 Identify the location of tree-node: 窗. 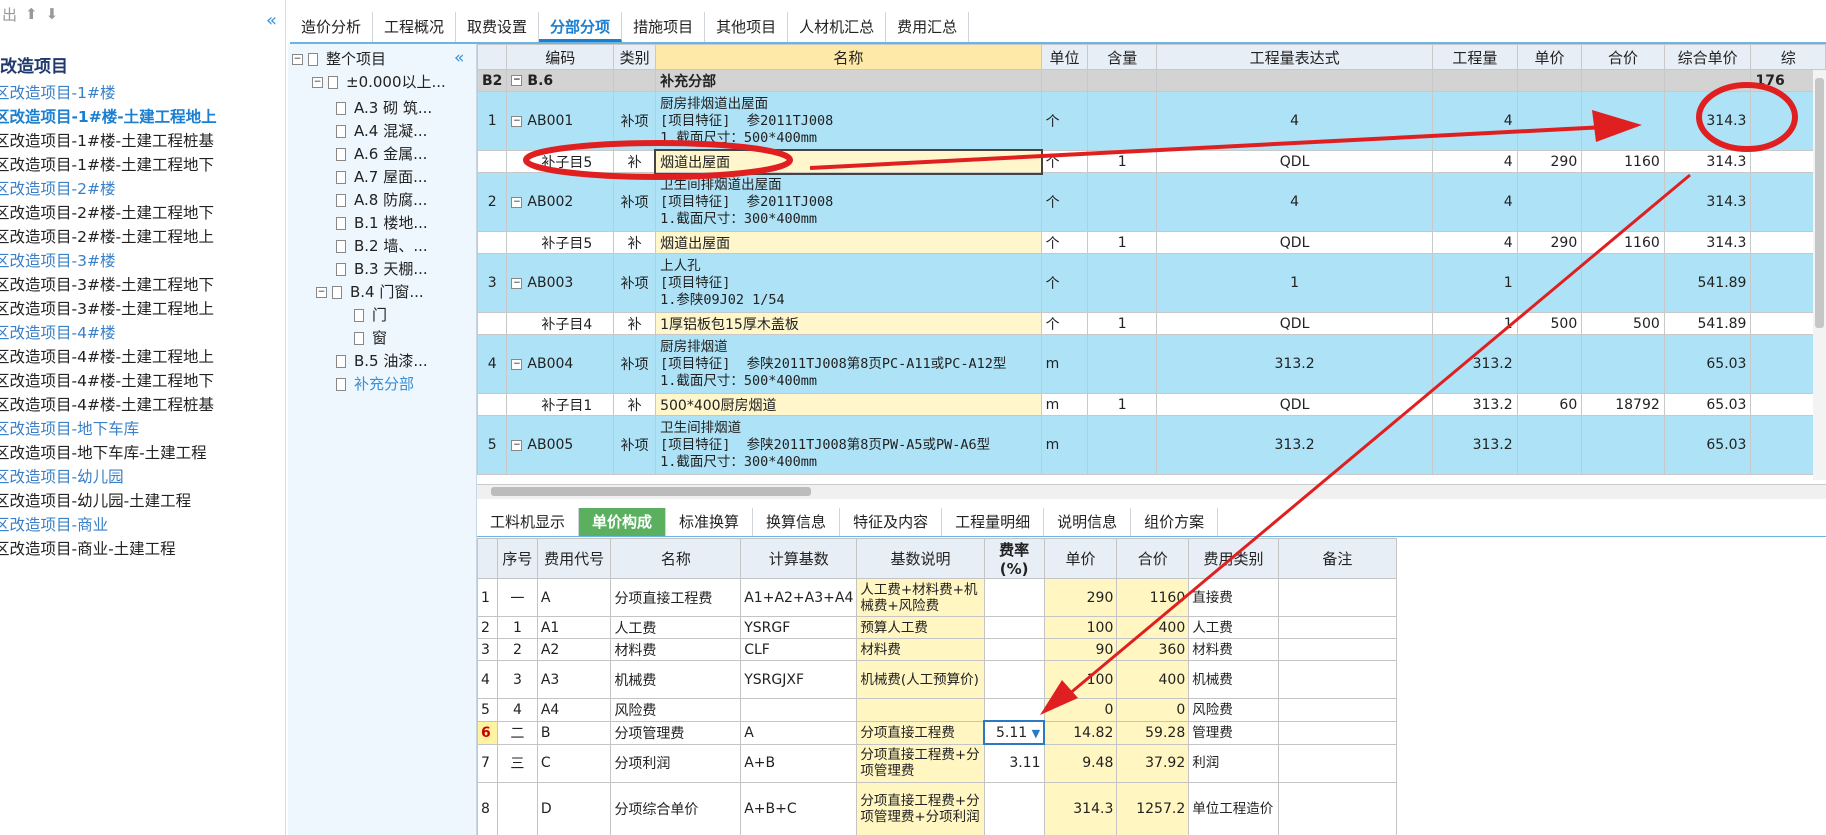
(370, 338).